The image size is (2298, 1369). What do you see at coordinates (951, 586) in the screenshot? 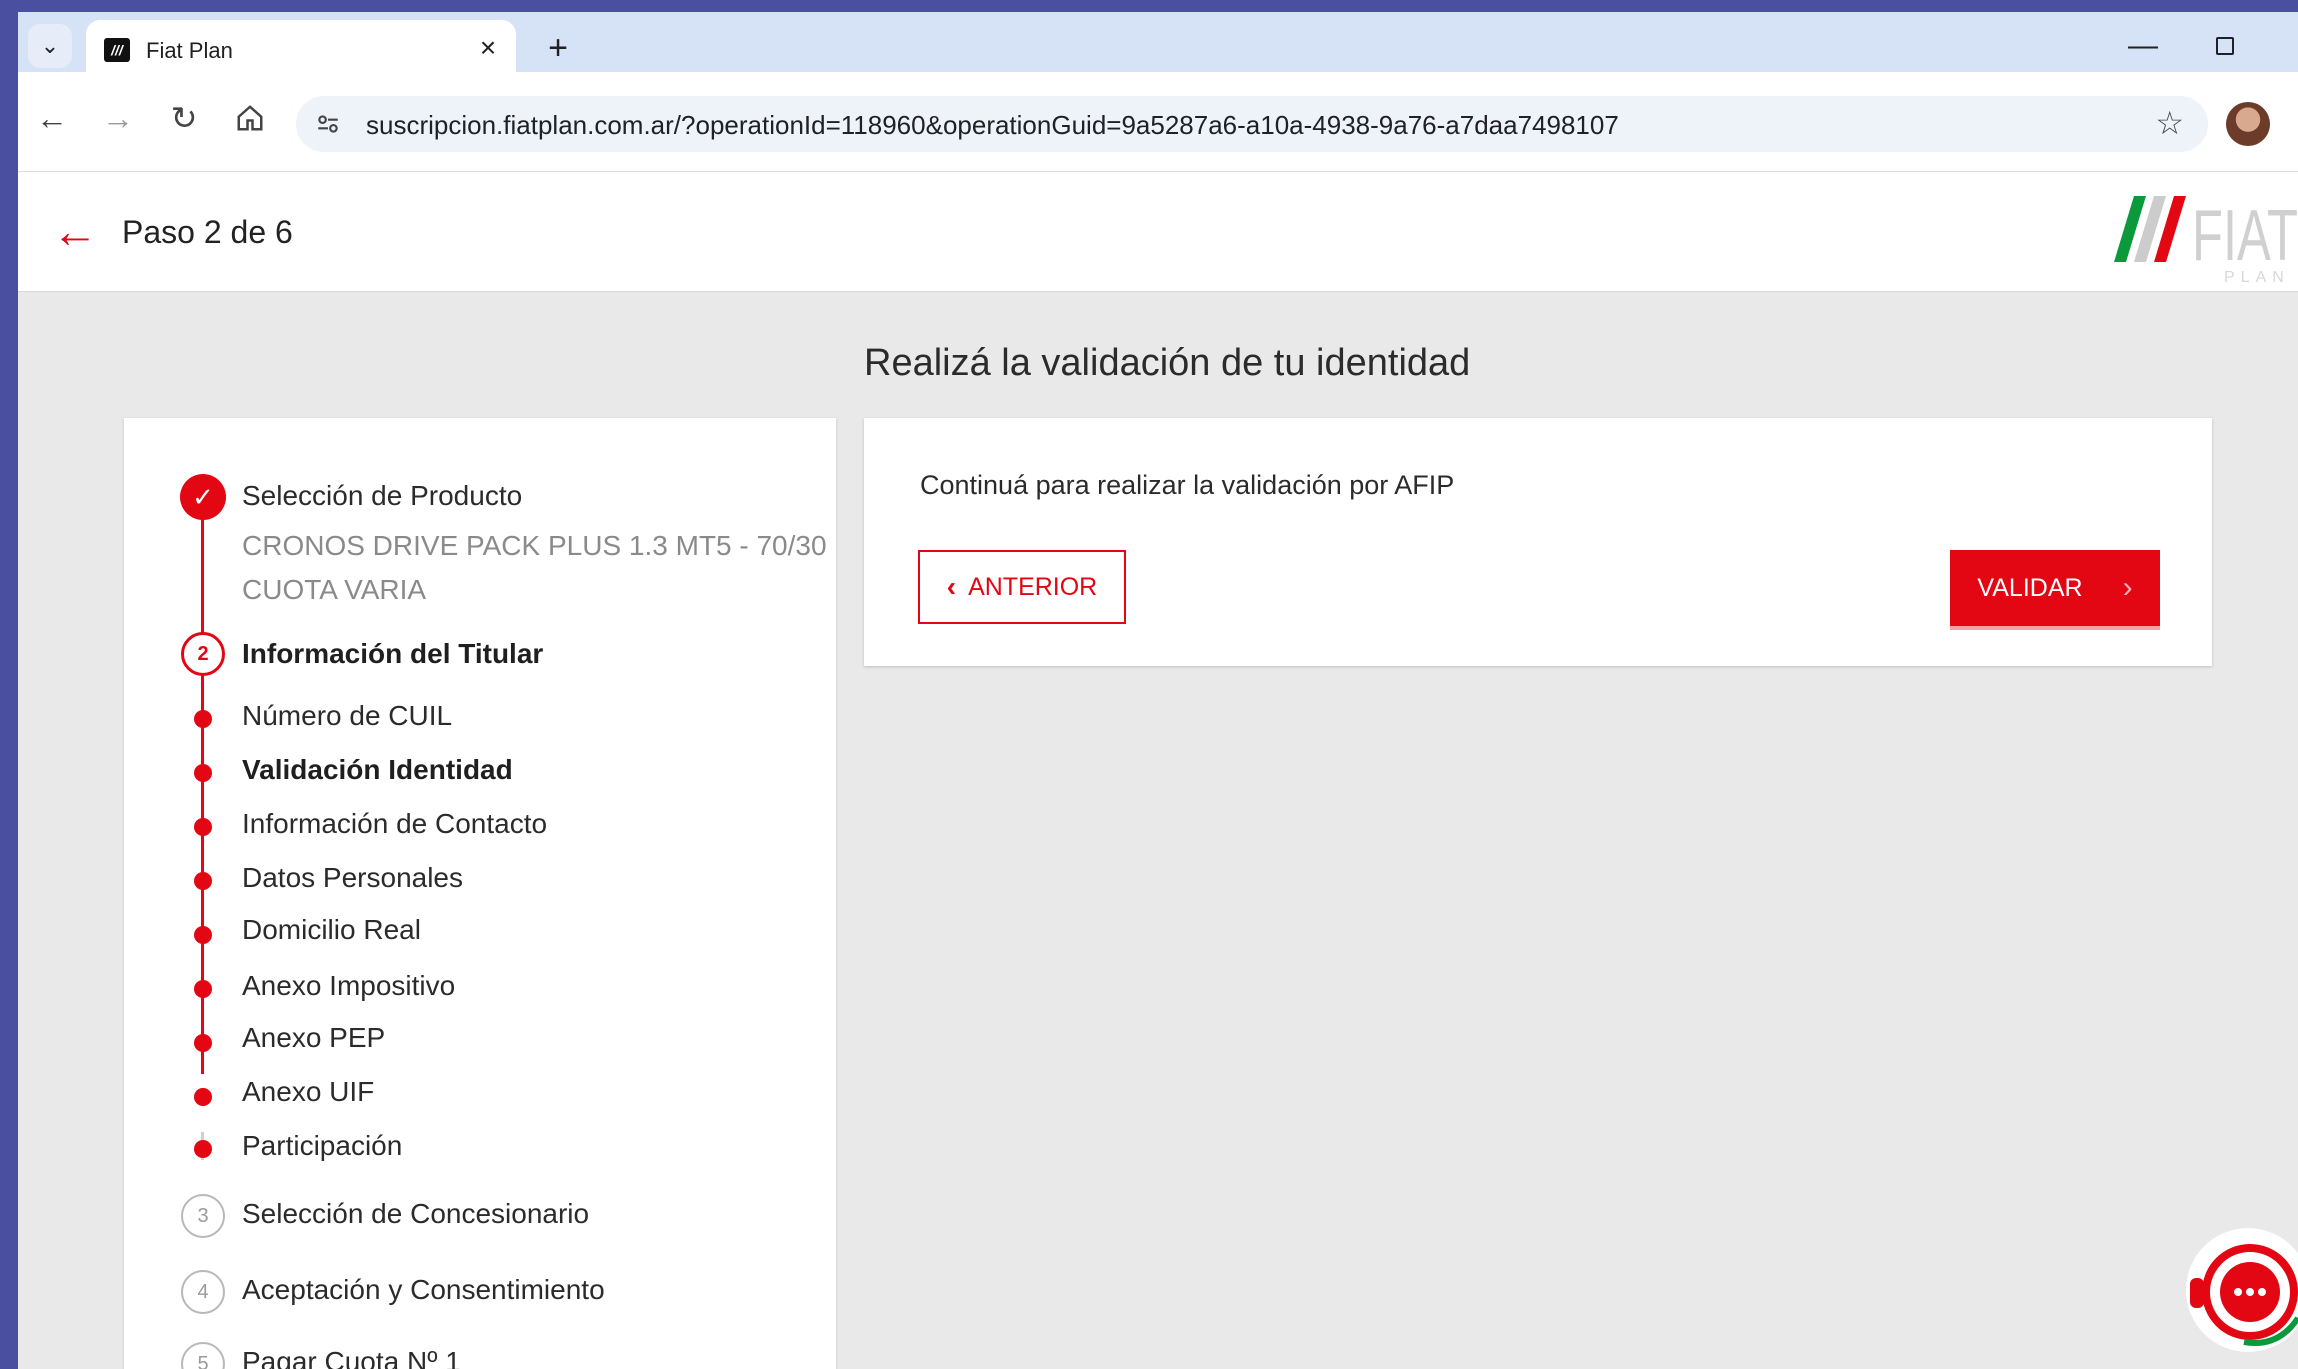
I see `chevron-left-icon: ‹` at bounding box center [951, 586].